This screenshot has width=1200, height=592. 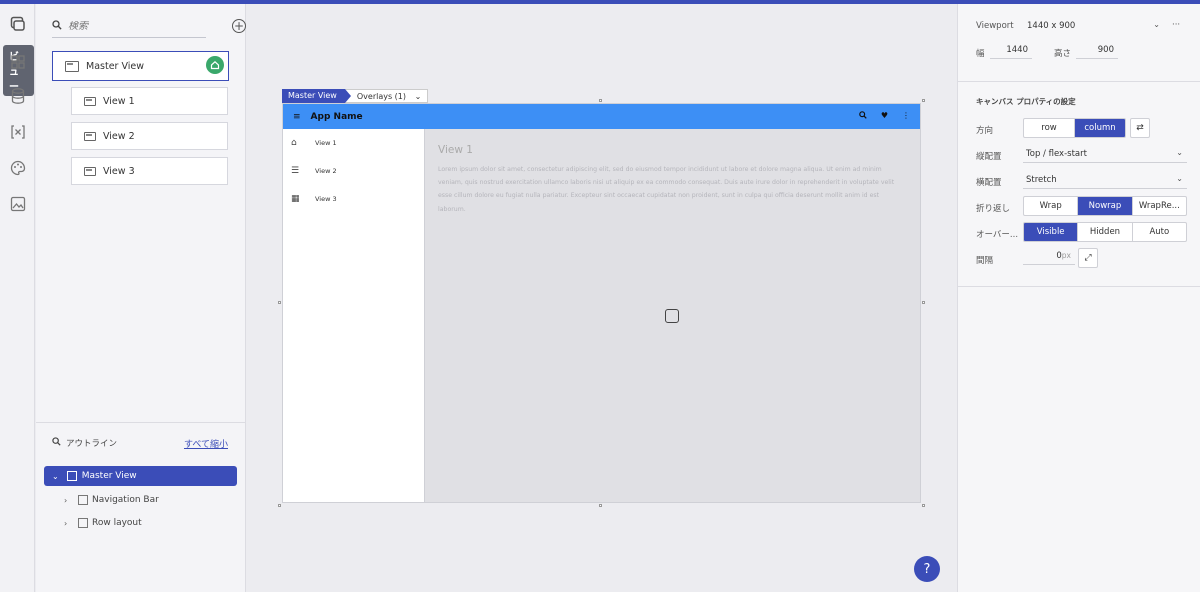 What do you see at coordinates (326, 171) in the screenshot?
I see `nav-item-label: View 2` at bounding box center [326, 171].